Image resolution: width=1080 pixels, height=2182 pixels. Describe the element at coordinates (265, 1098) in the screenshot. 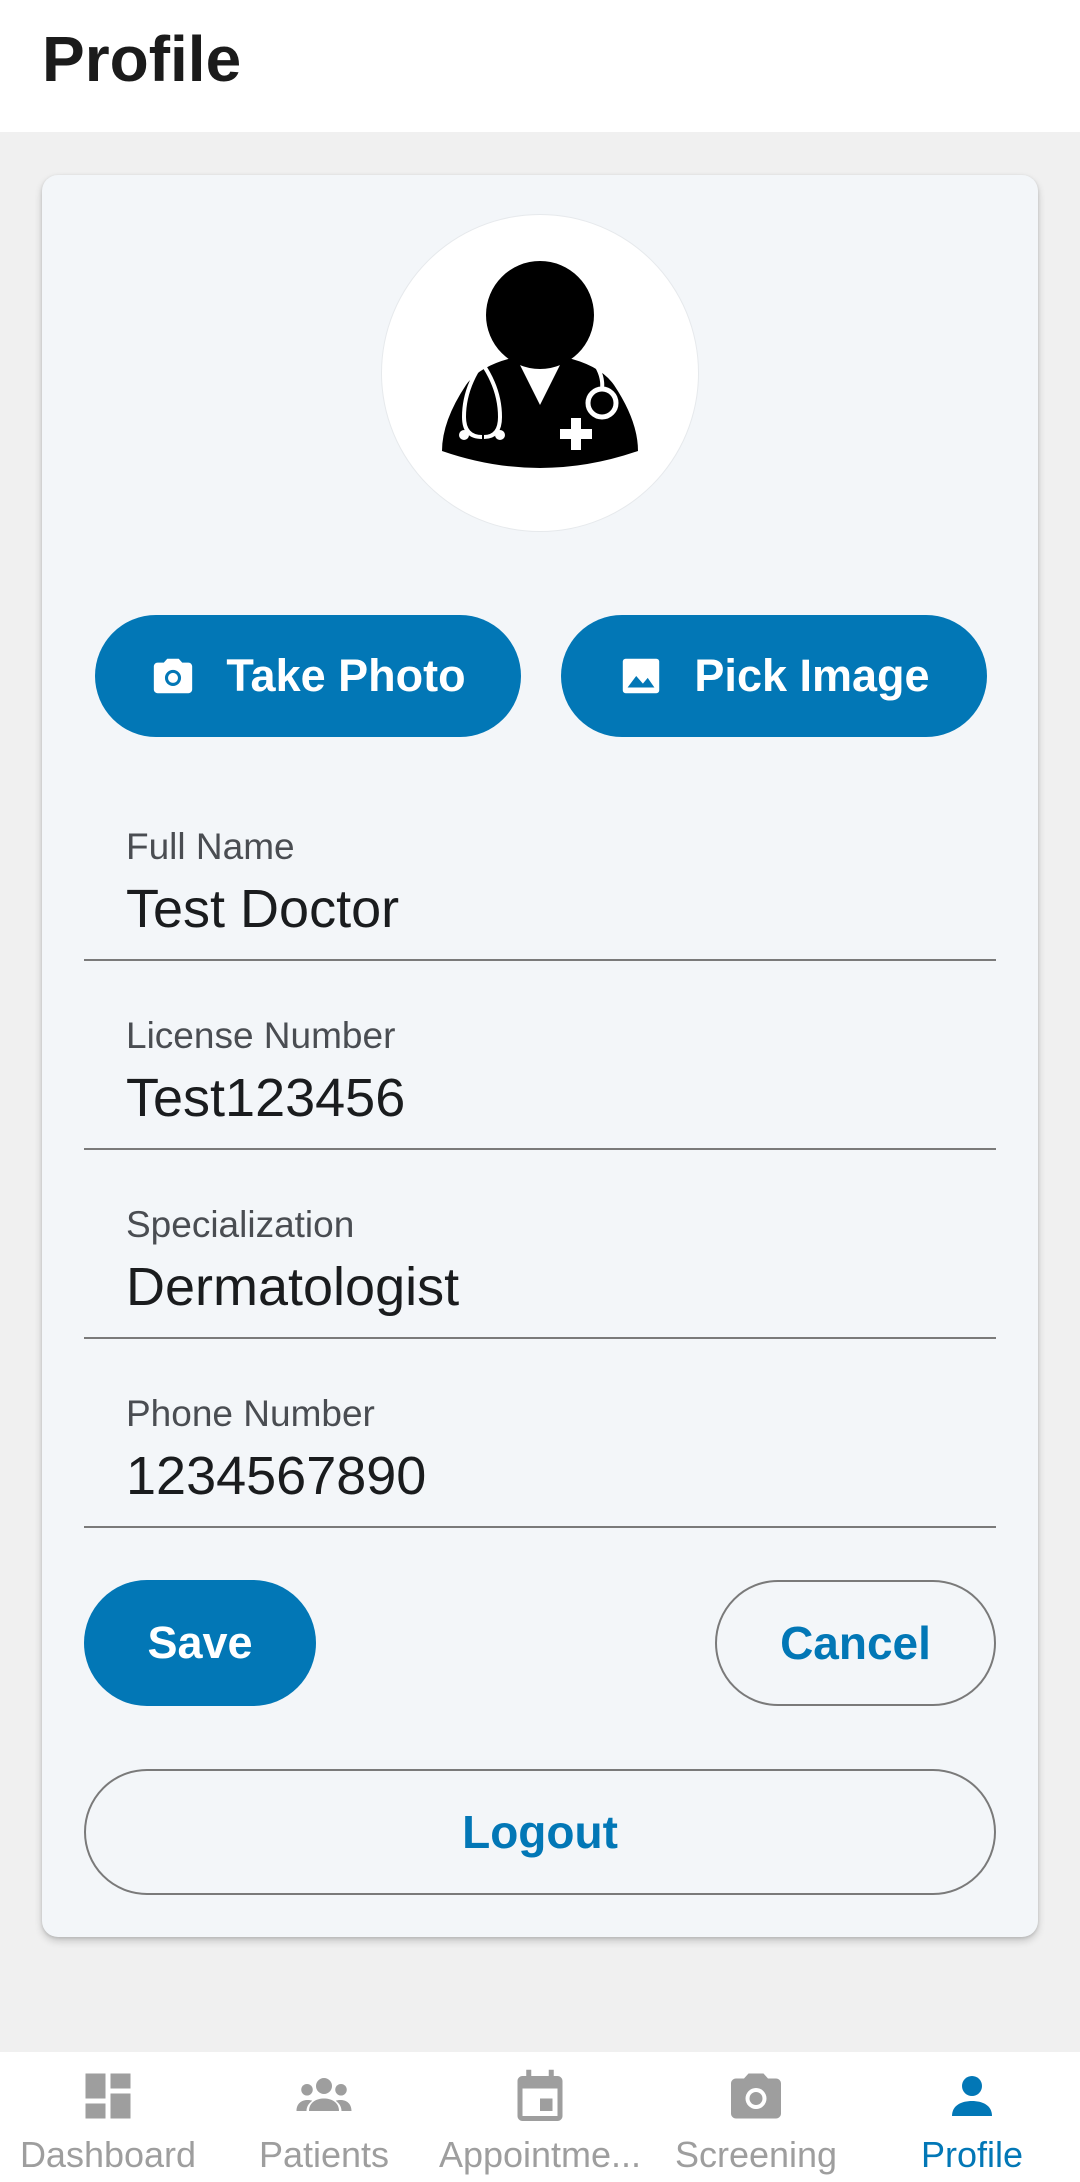

I see `license-number-value: Test123456` at that location.